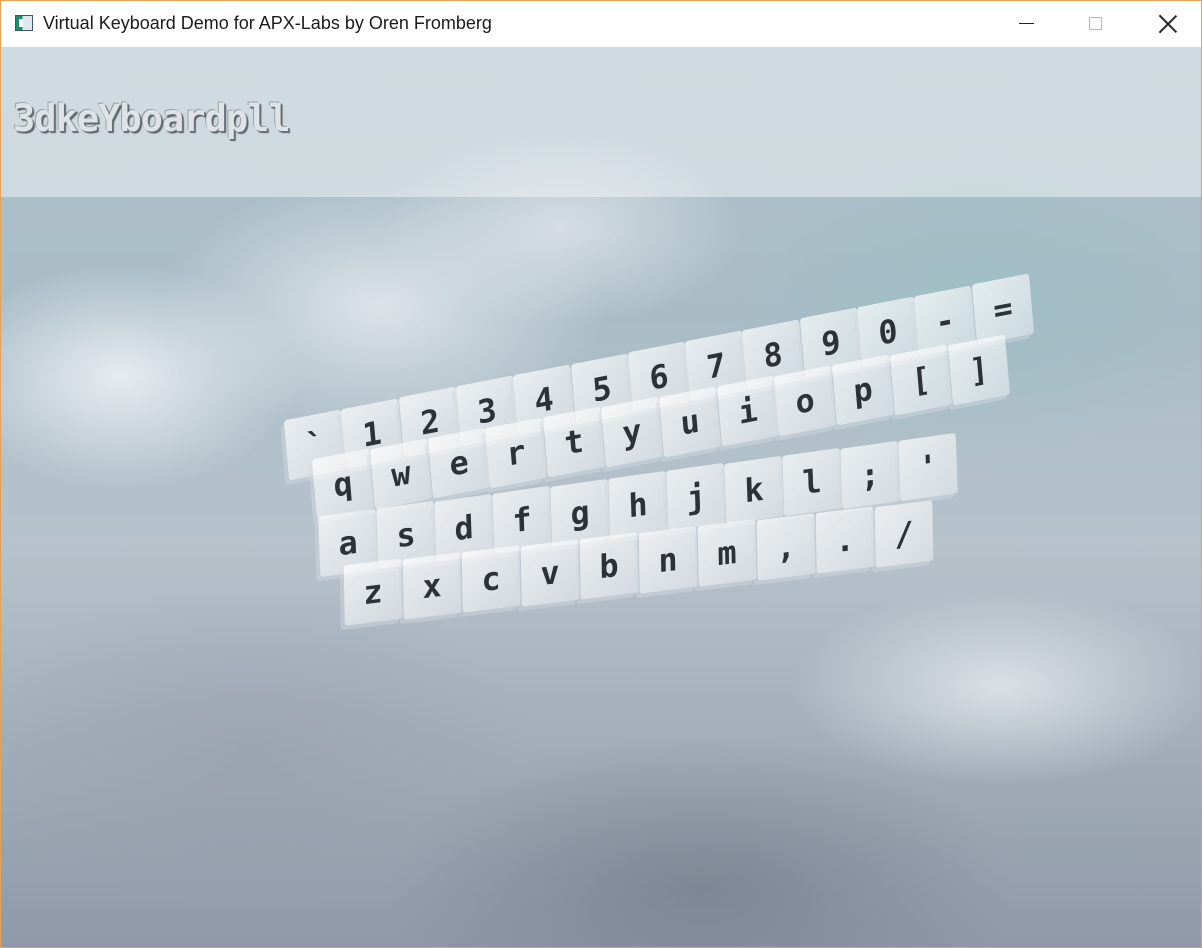 The height and width of the screenshot is (948, 1202). Describe the element at coordinates (904, 533) in the screenshot. I see `key-bottom-9: /` at that location.